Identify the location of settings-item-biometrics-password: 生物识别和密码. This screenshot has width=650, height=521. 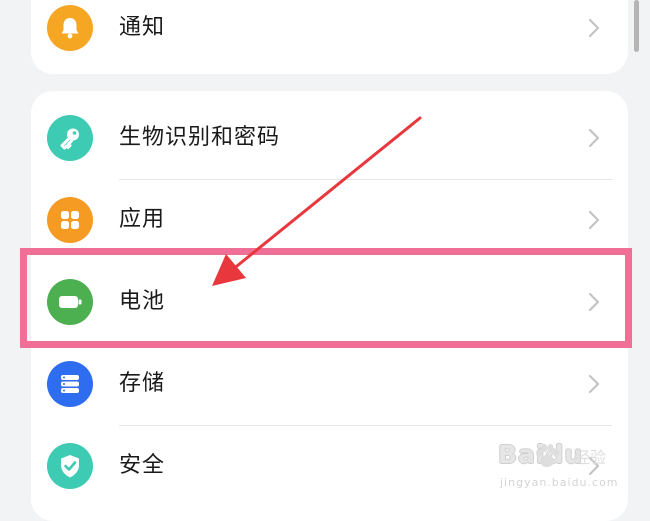
(329, 138).